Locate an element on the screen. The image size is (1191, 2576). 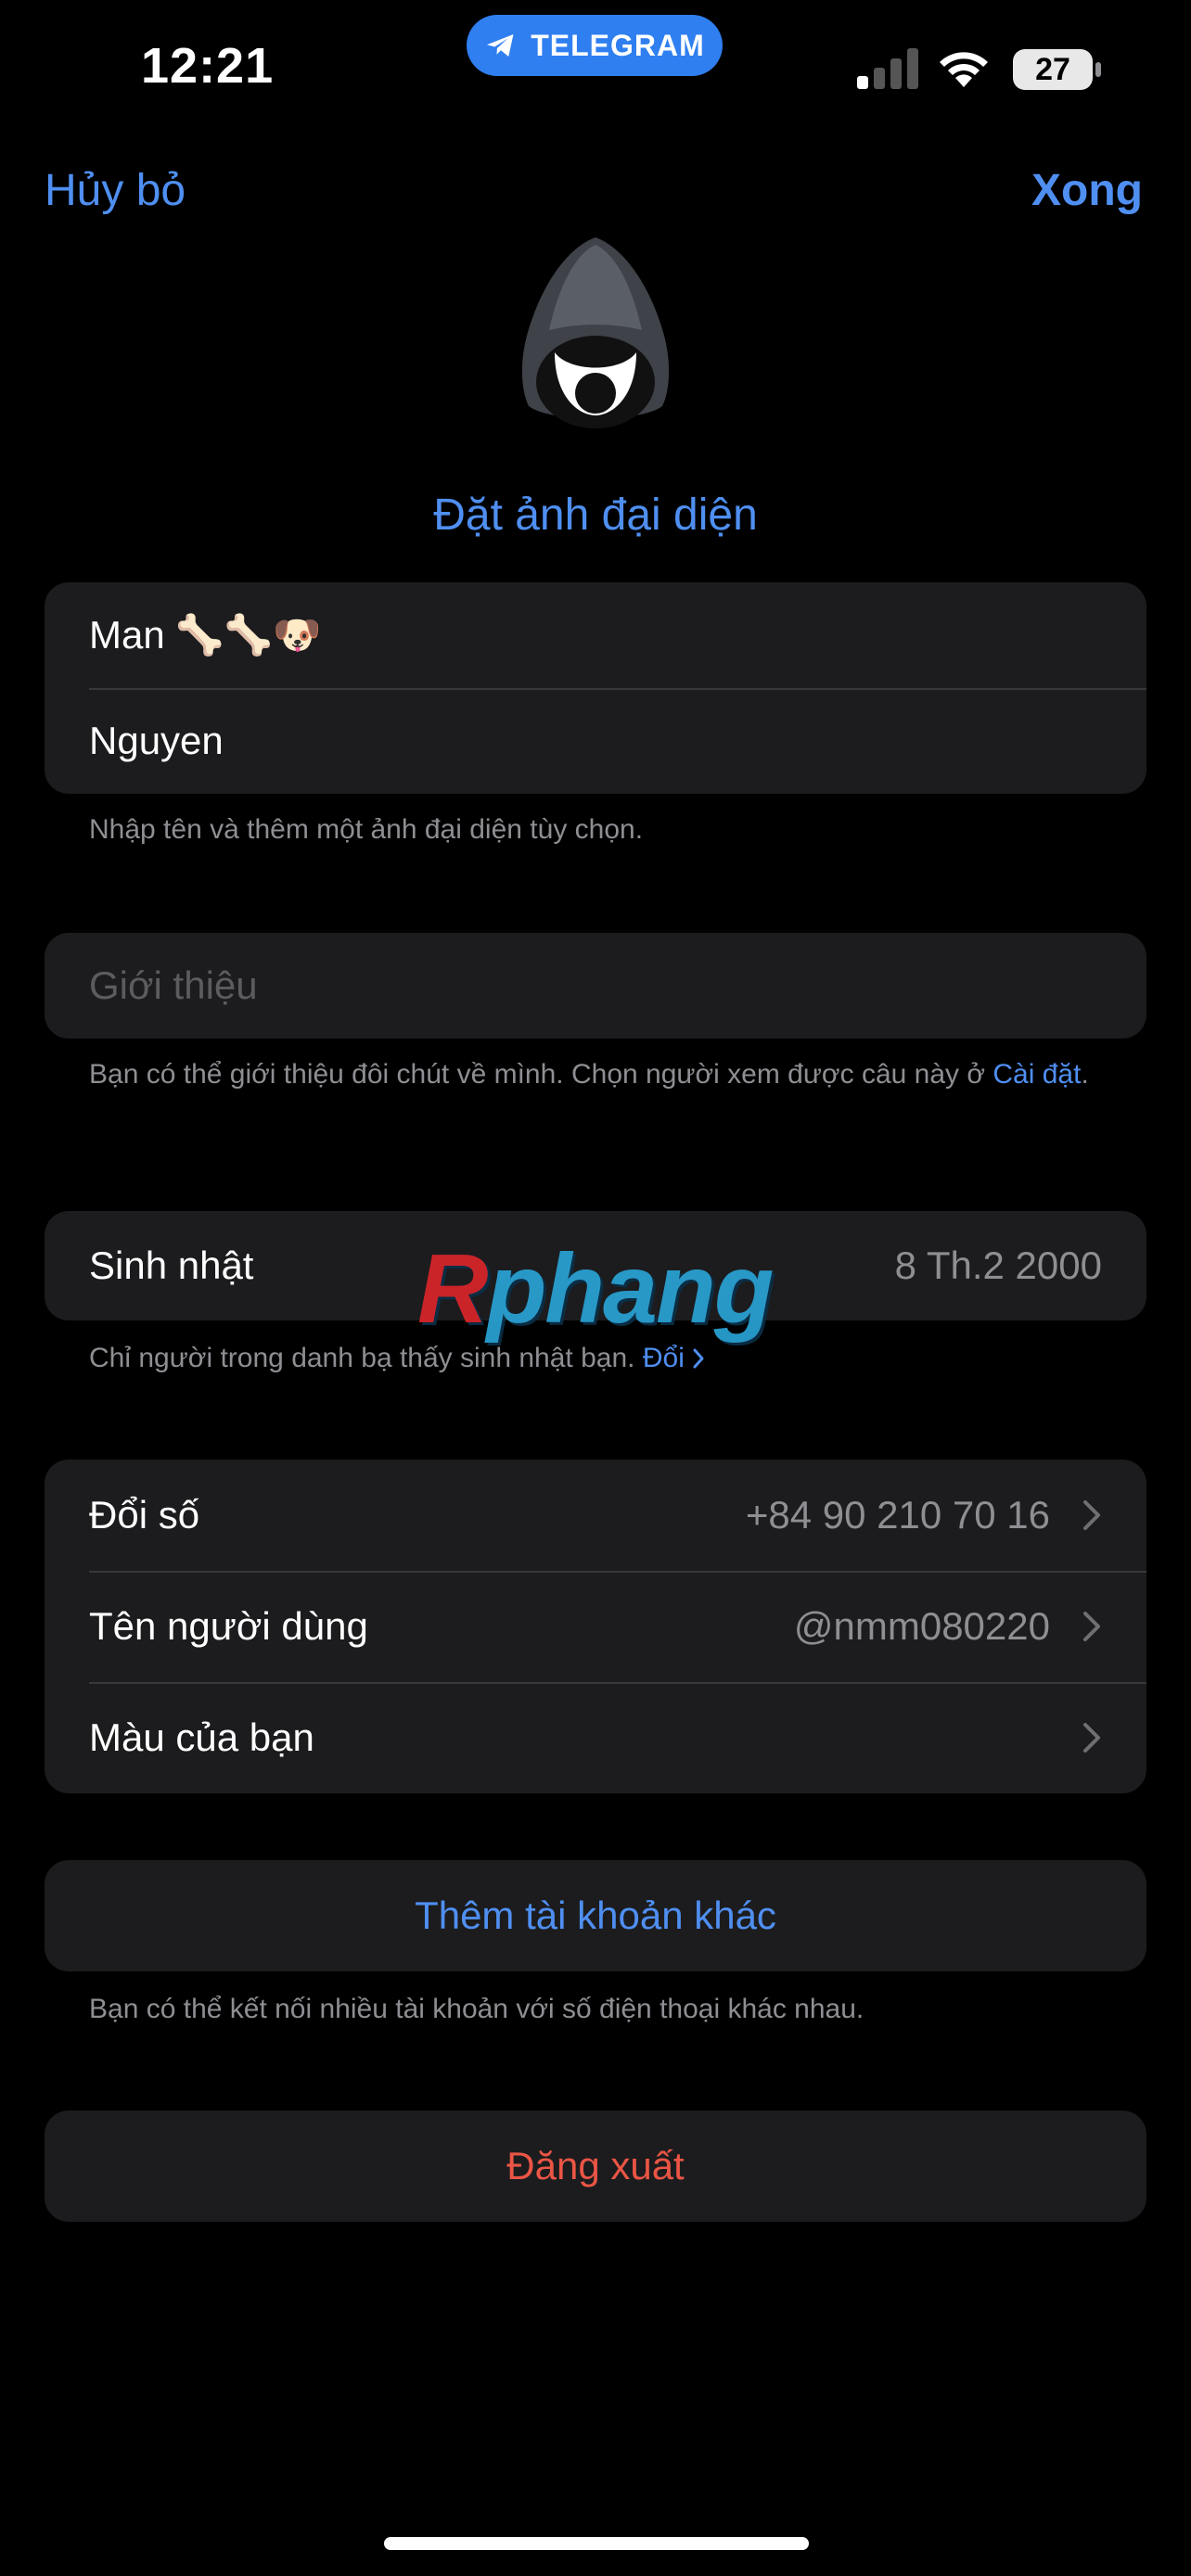
logout-label: Đăng xuất is located at coordinates (595, 2165).